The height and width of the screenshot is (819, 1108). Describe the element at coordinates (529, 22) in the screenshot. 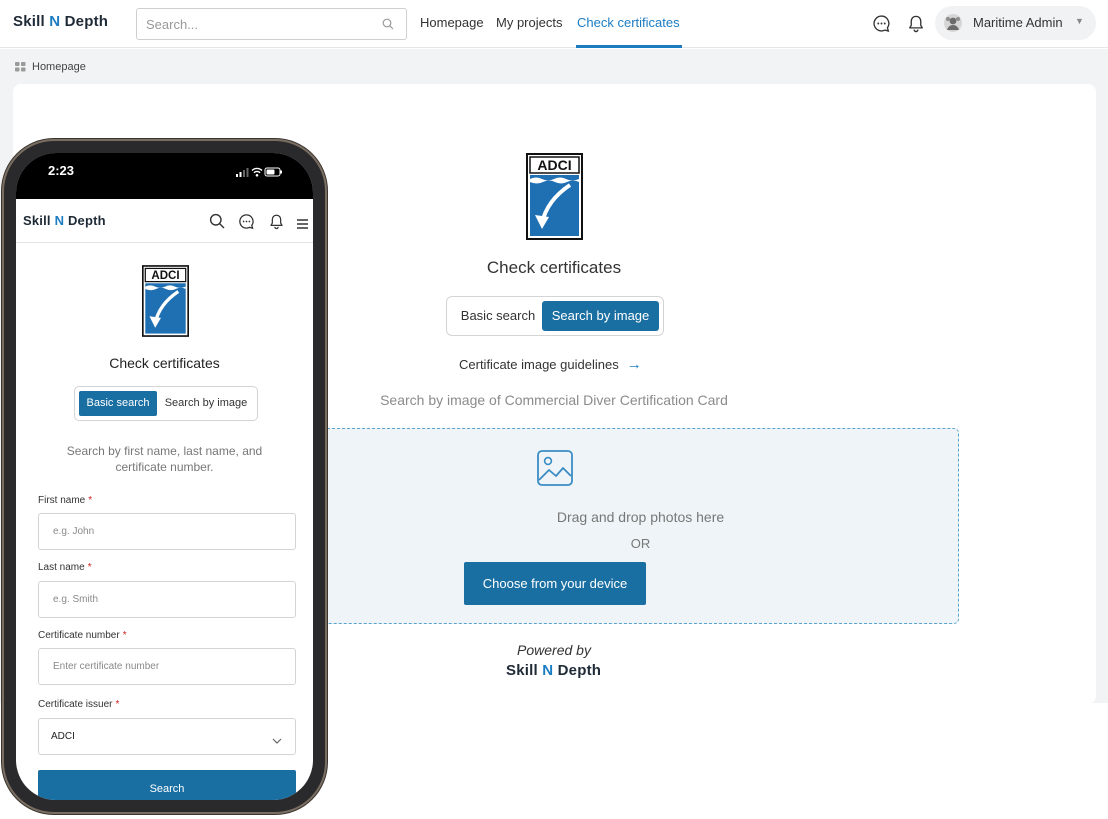

I see `nav-my-projects: My projects` at that location.